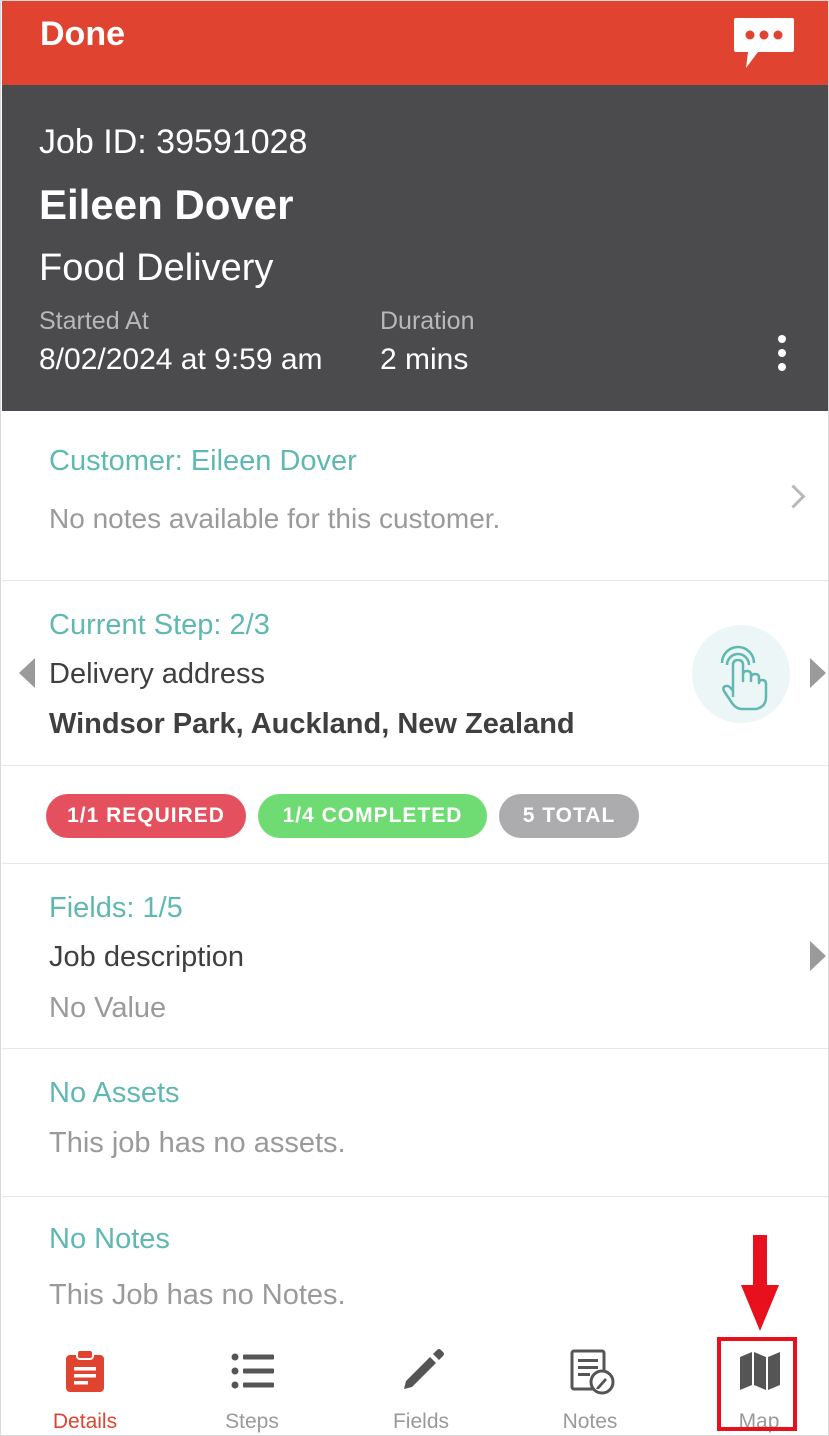  I want to click on tap-hand-icon, so click(744, 678).